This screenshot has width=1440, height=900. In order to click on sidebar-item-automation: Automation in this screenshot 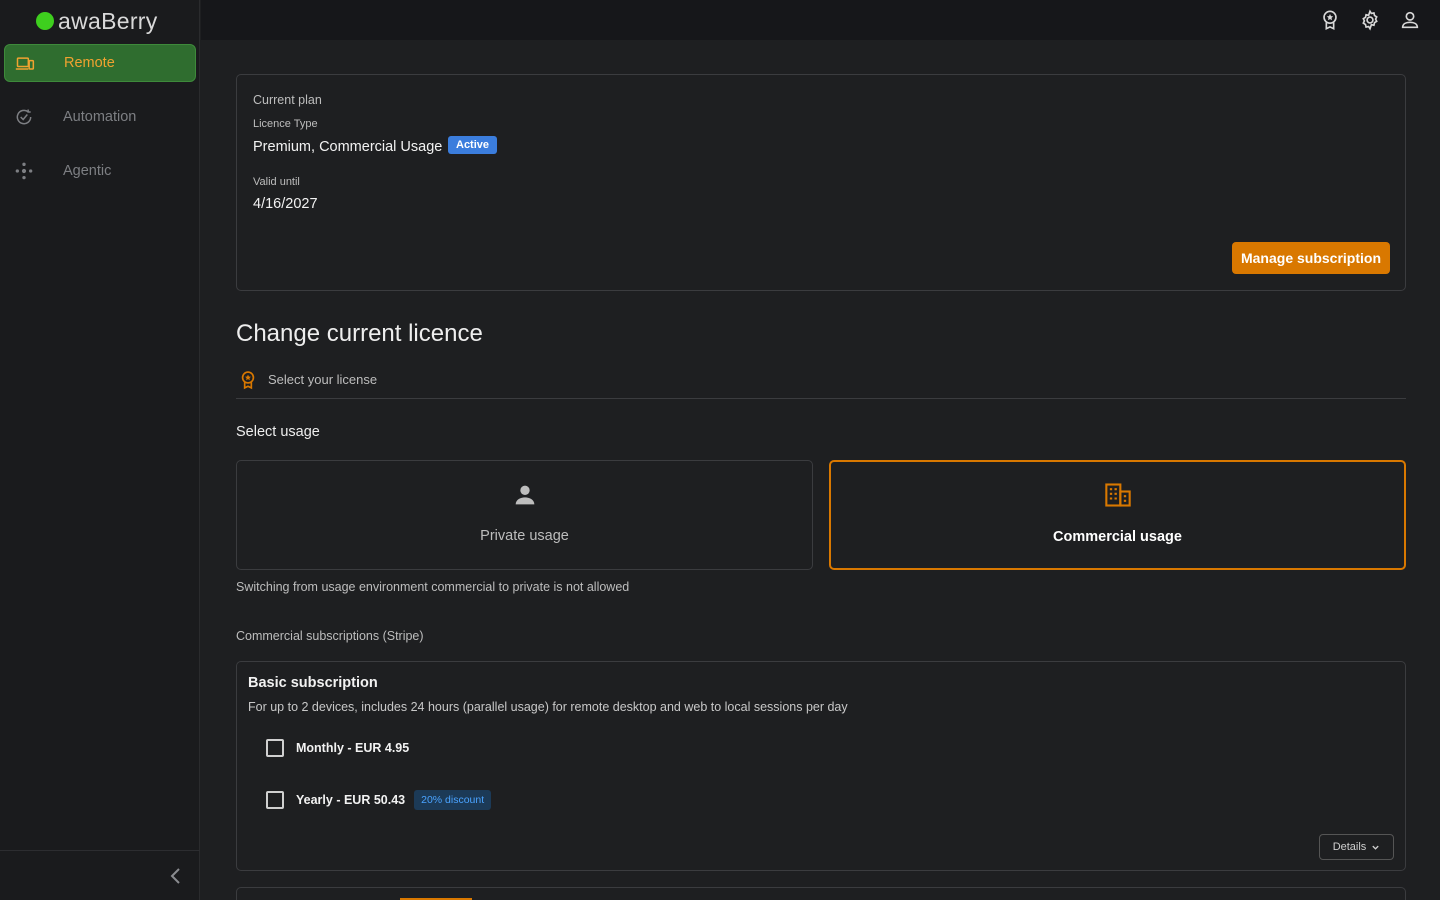, I will do `click(100, 117)`.